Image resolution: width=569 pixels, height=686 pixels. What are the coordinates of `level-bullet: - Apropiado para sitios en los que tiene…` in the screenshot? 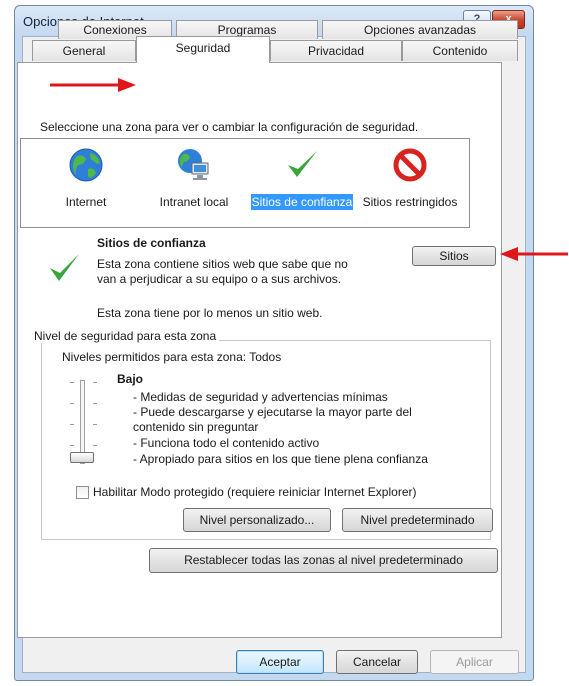 It's located at (280, 459).